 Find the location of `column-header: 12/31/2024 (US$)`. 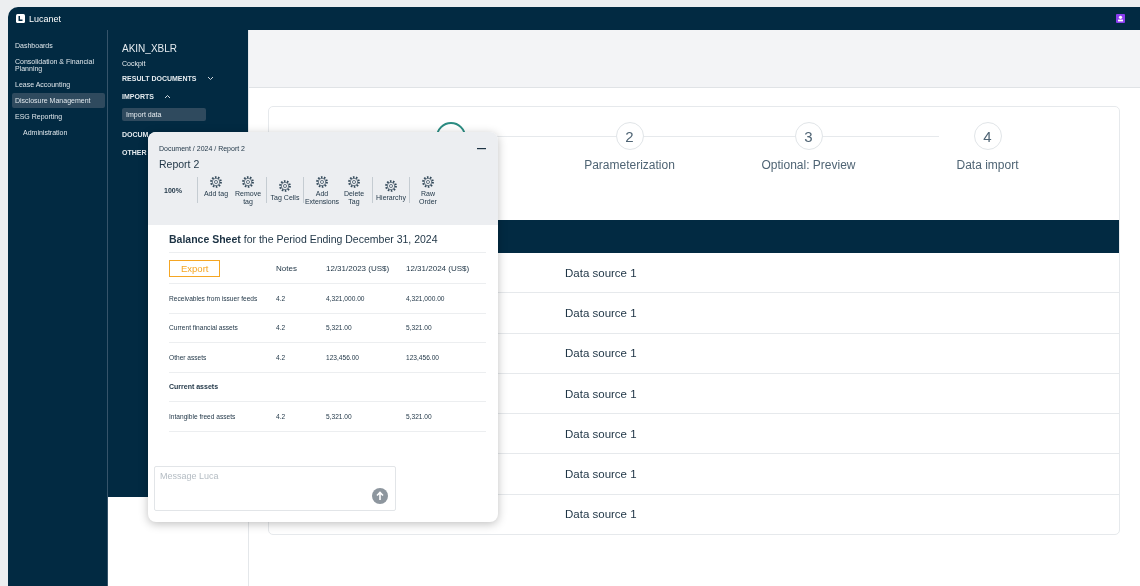

column-header: 12/31/2024 (US$) is located at coordinates (438, 268).